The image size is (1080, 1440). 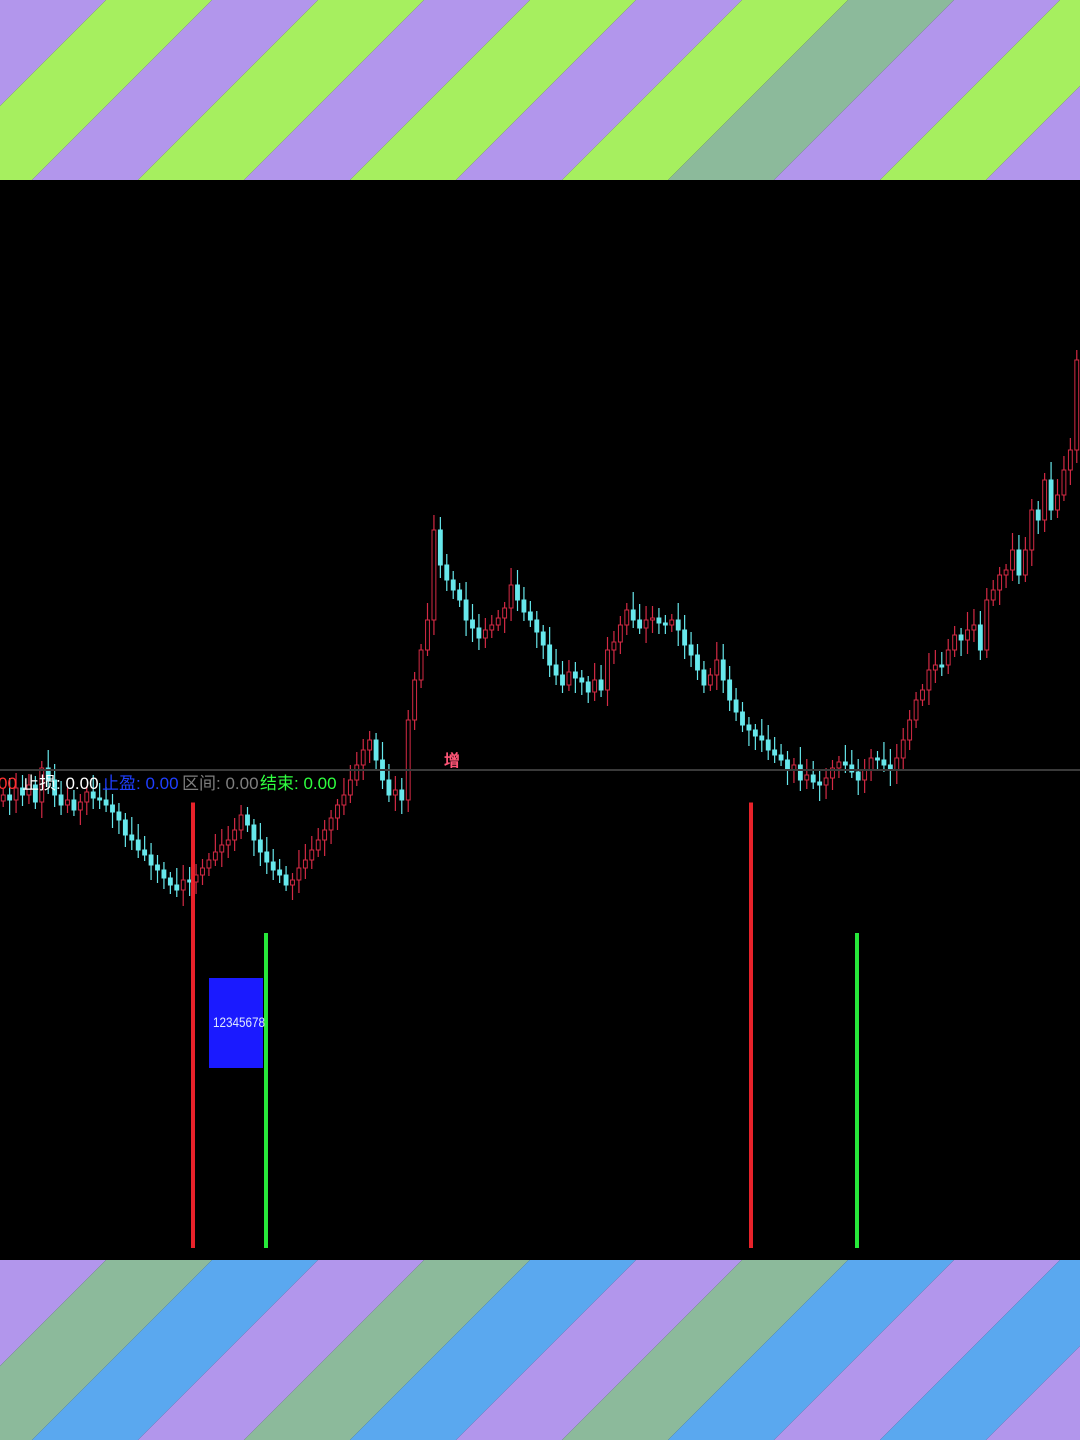 I want to click on indicator-label-take-profit: 止盈: 0.00, so click(x=140, y=783).